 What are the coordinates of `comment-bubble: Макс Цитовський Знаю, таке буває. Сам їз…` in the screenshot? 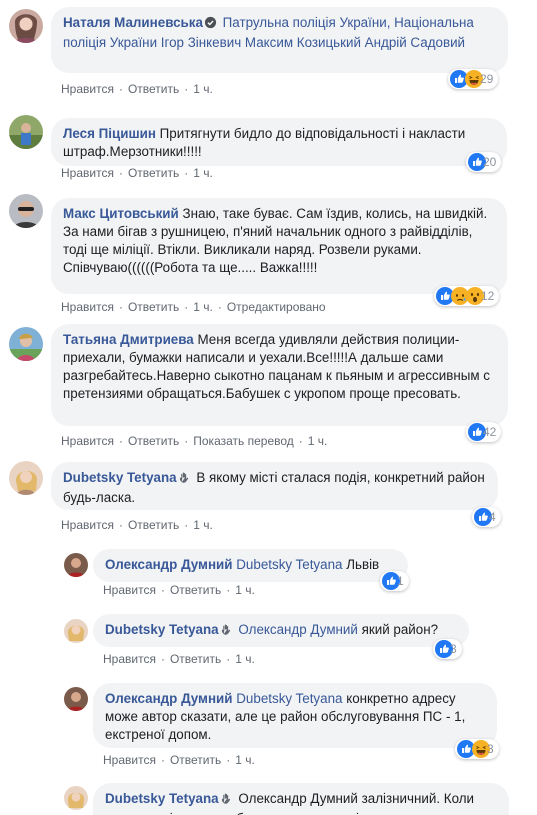 It's located at (279, 246).